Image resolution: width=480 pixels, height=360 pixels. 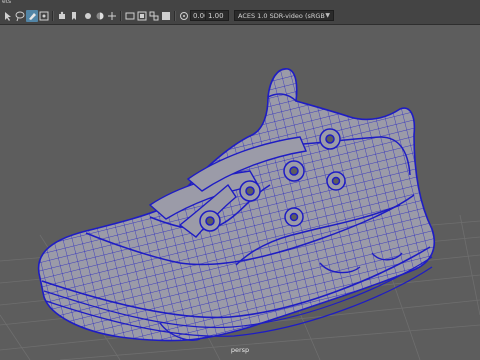 I want to click on bookmark-icon, so click(x=74, y=16).